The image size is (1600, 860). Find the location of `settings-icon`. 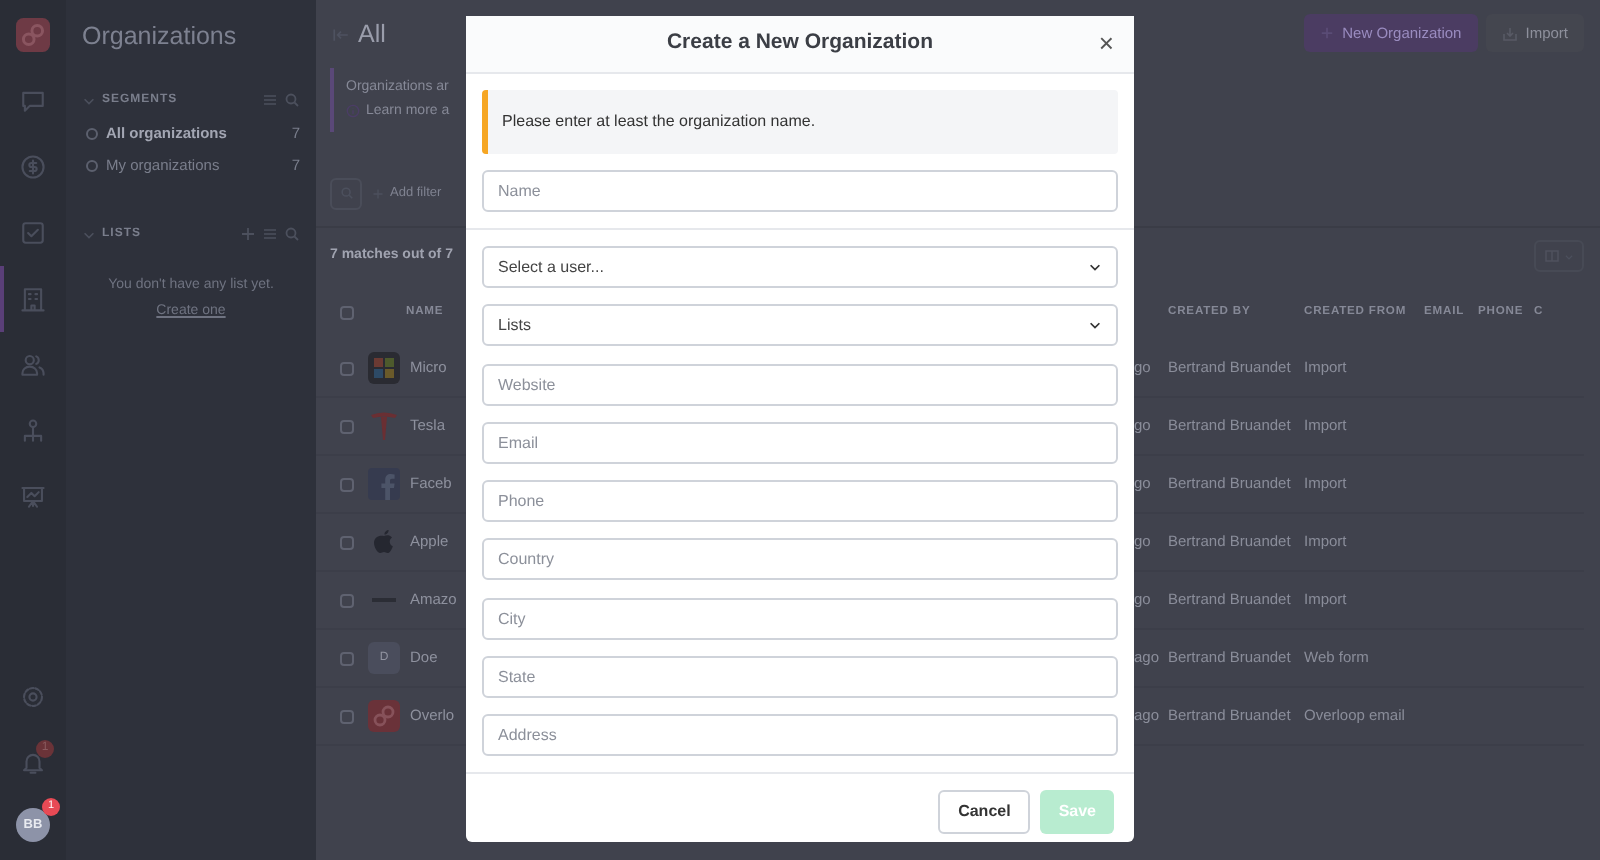

settings-icon is located at coordinates (33, 697).